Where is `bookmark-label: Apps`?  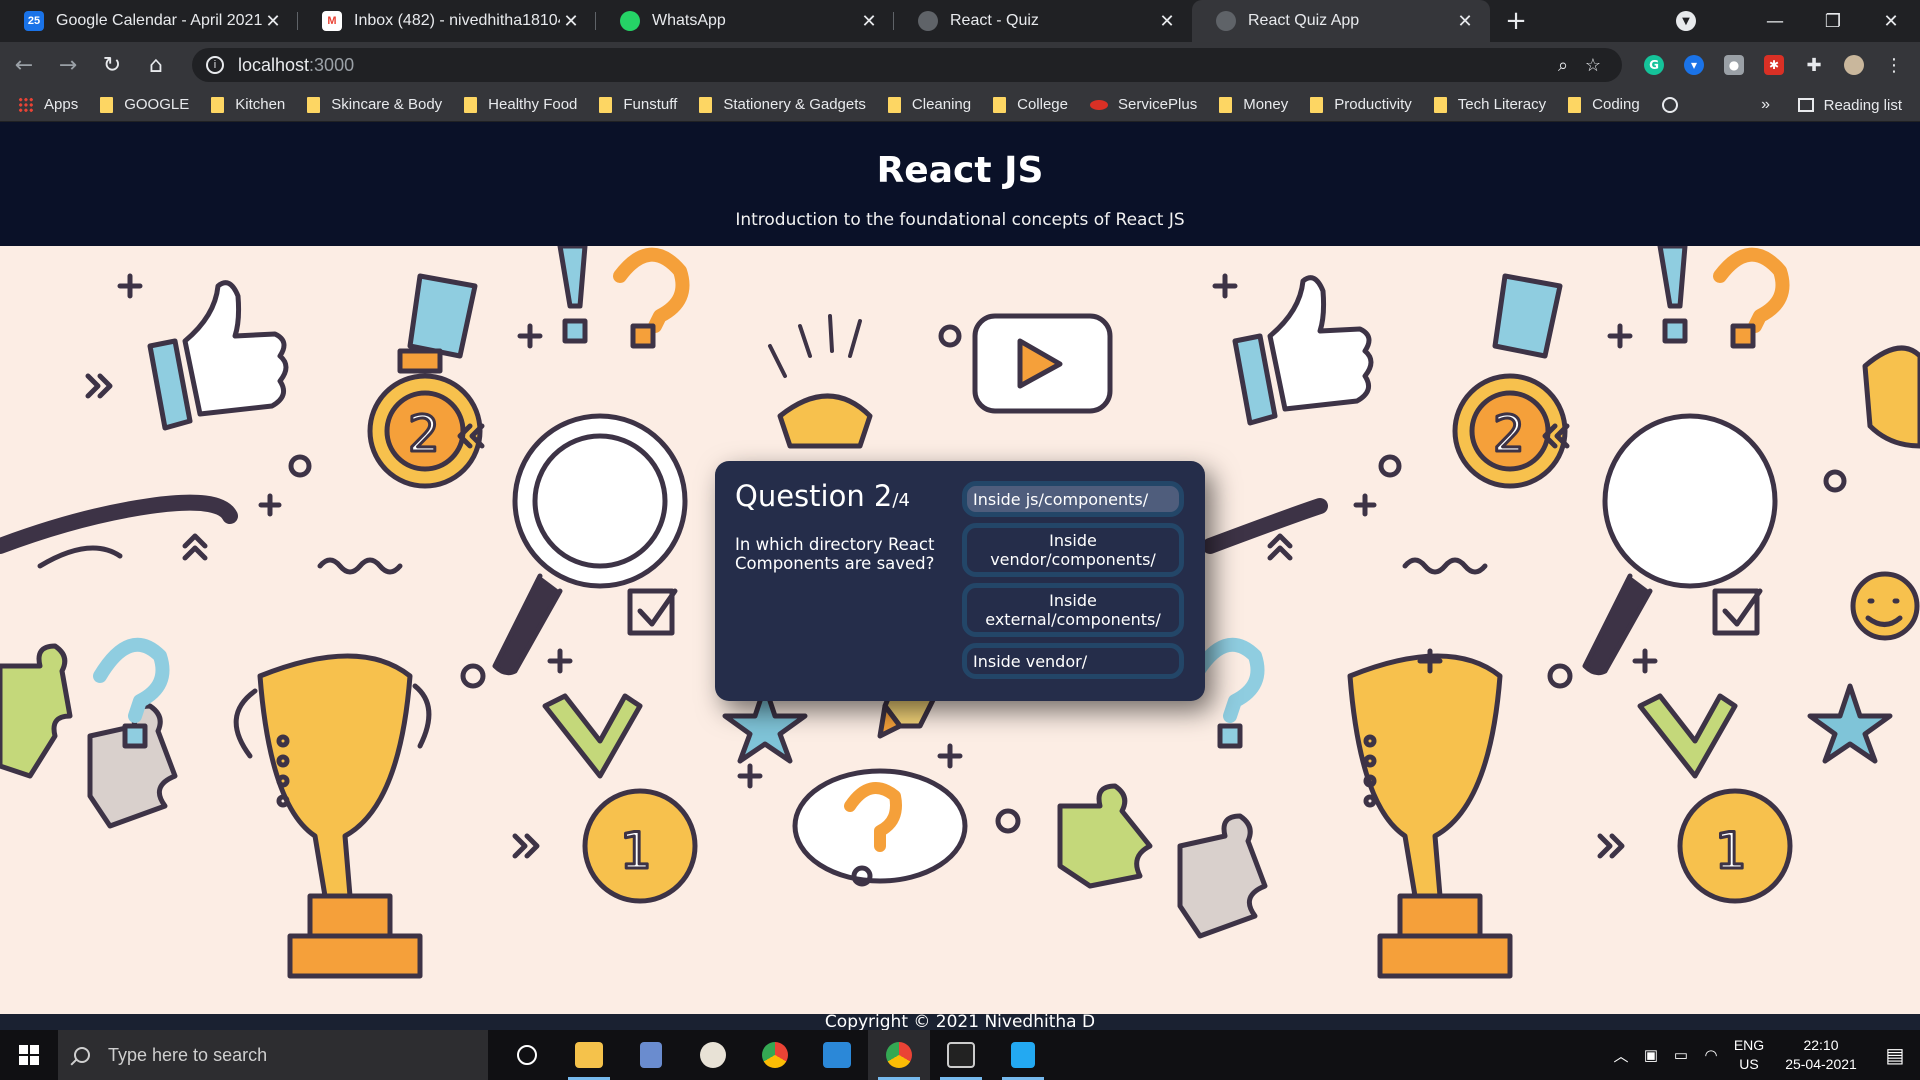 bookmark-label: Apps is located at coordinates (61, 104).